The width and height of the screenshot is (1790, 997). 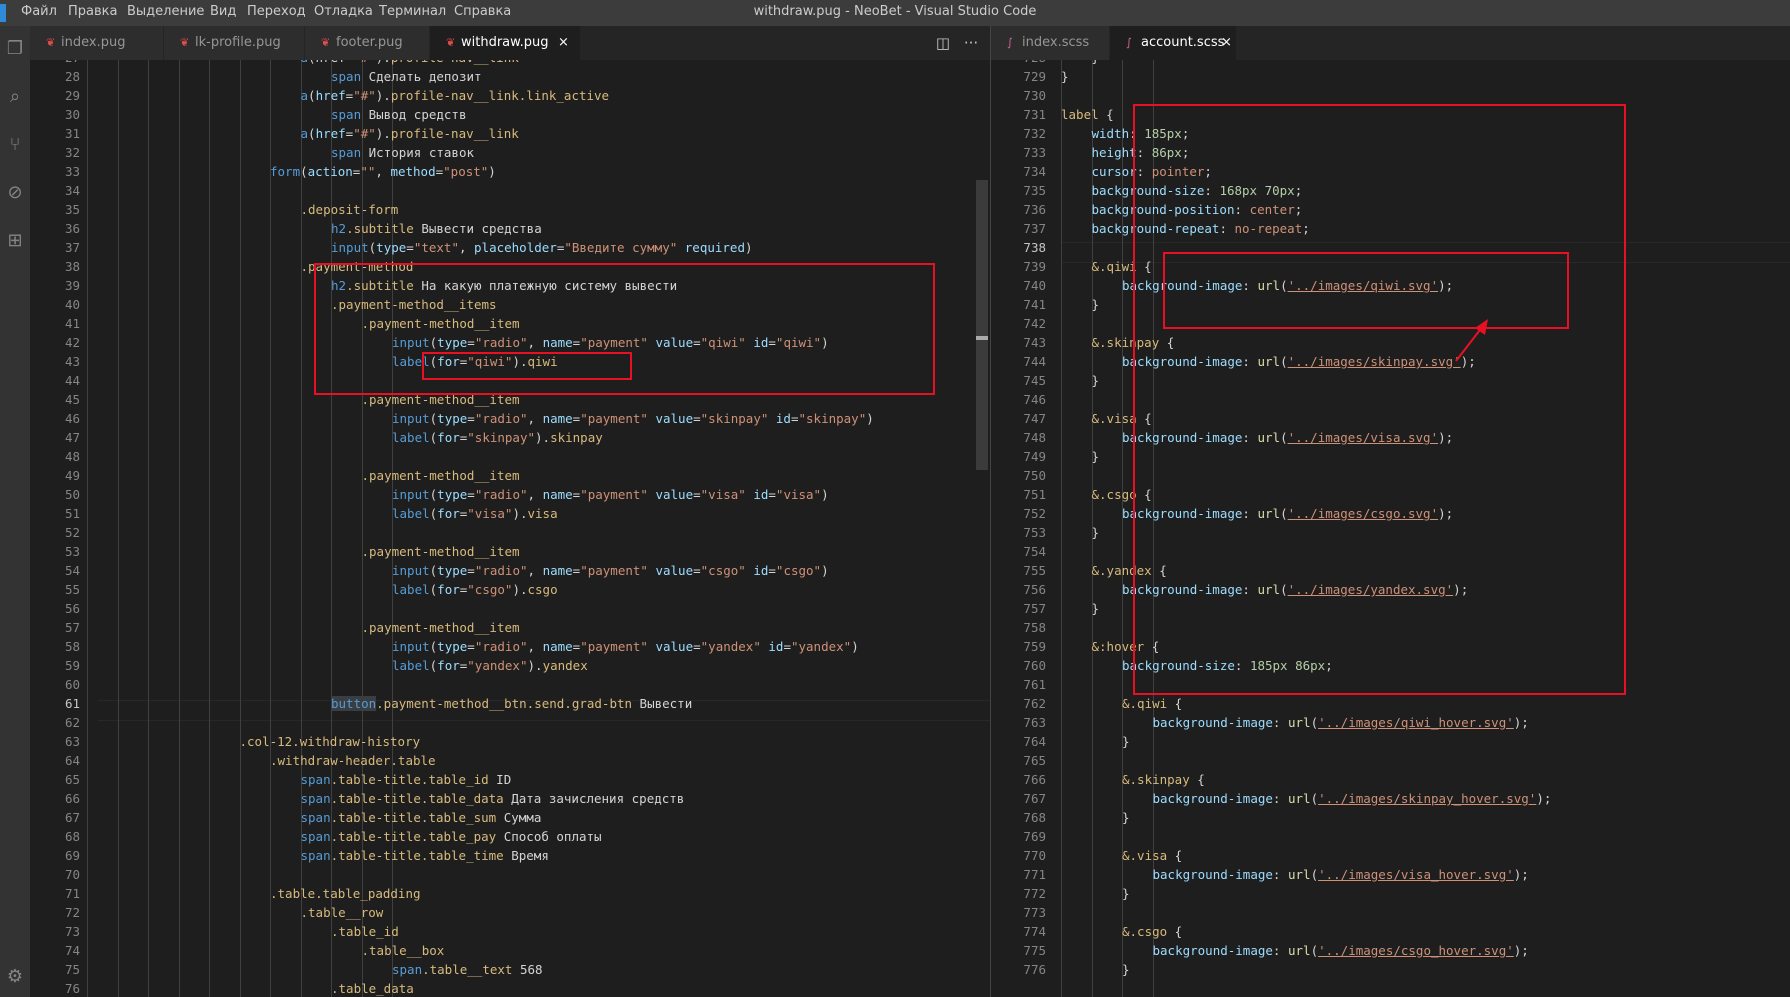 What do you see at coordinates (15, 977) in the screenshot?
I see `gear-icon: ⚙` at bounding box center [15, 977].